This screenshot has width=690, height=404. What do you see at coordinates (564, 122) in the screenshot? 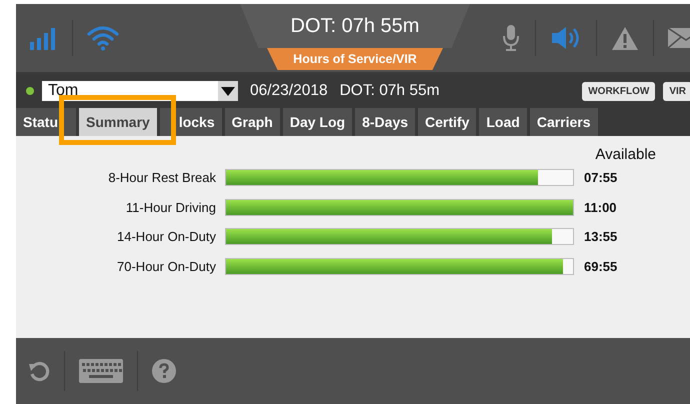
I see `tab: Carriers` at bounding box center [564, 122].